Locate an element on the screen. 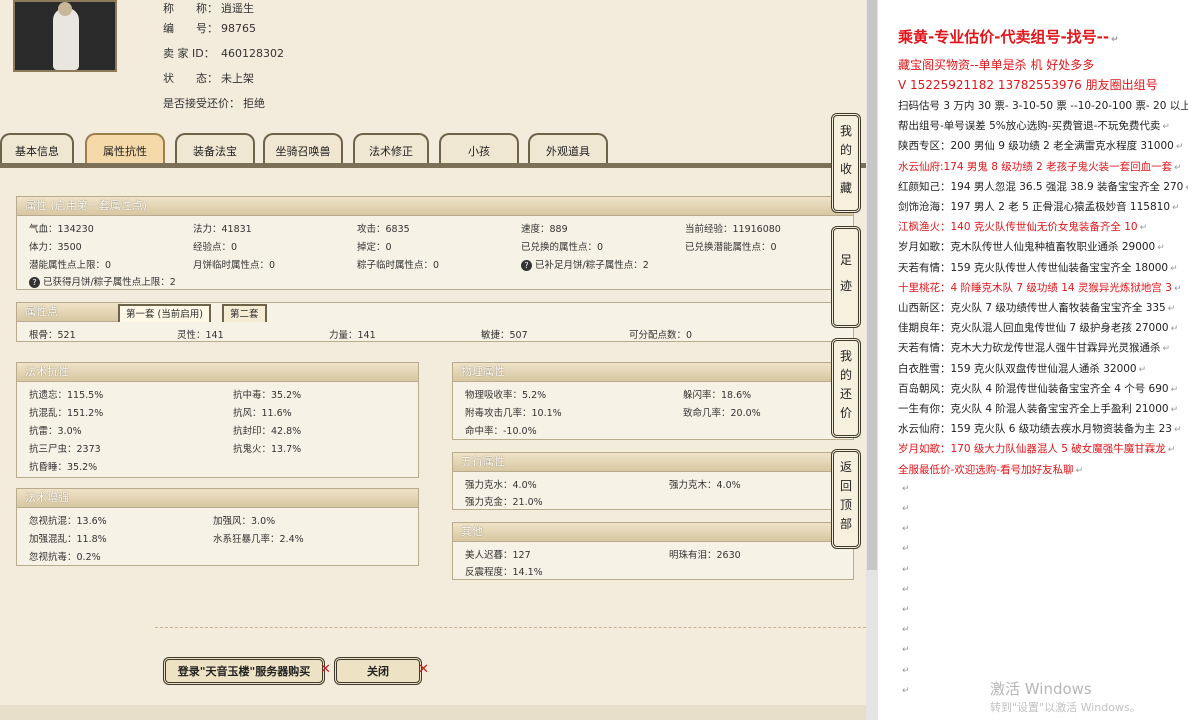 Image resolution: width=1188 pixels, height=720 pixels. doc-line-1: 藏宝阁买物资--单单是杀 机 好处多多 is located at coordinates (996, 65).